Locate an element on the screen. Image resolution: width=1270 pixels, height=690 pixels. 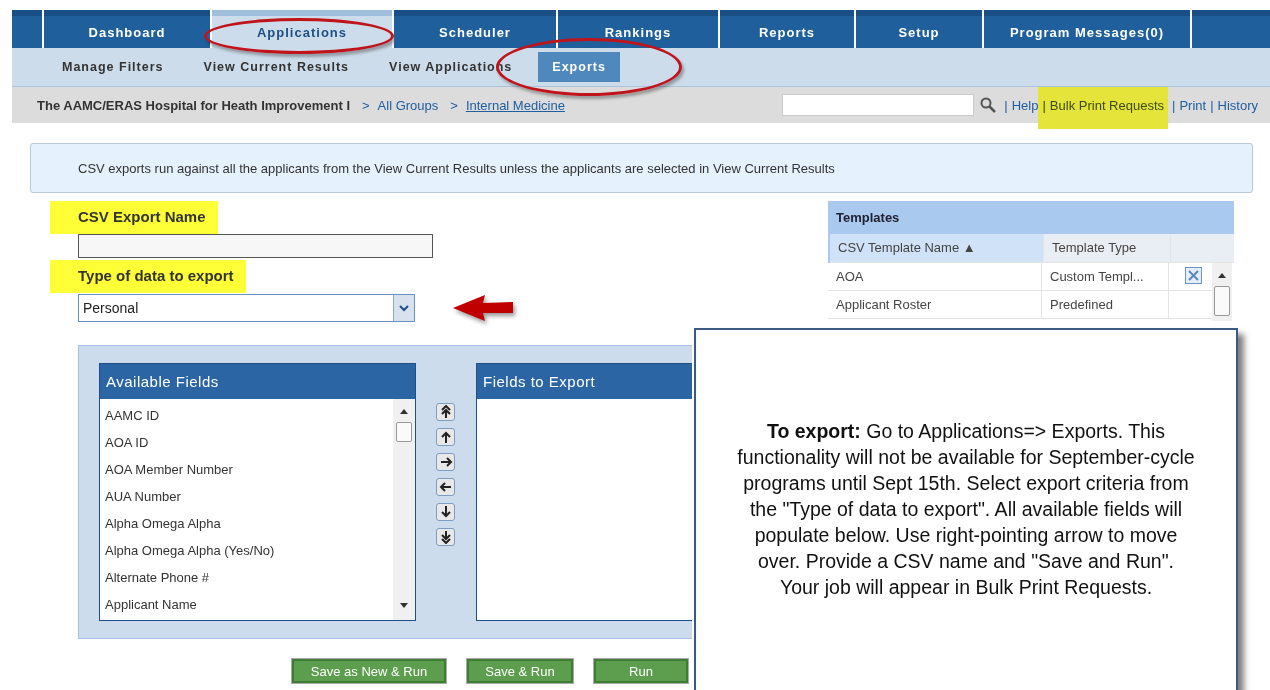
callout-text: To export: Go to Applications=> Exports. This functionality will not be available for September-cycle programs until Sept 15th. Select export criteria from the "Type of data to export". All available fields will populate below. Use right-pointing arrow to move over. Provide a CSV name and "Save and Run". Your job will appear in Bulk Print Requests. is located at coordinates (966, 509).